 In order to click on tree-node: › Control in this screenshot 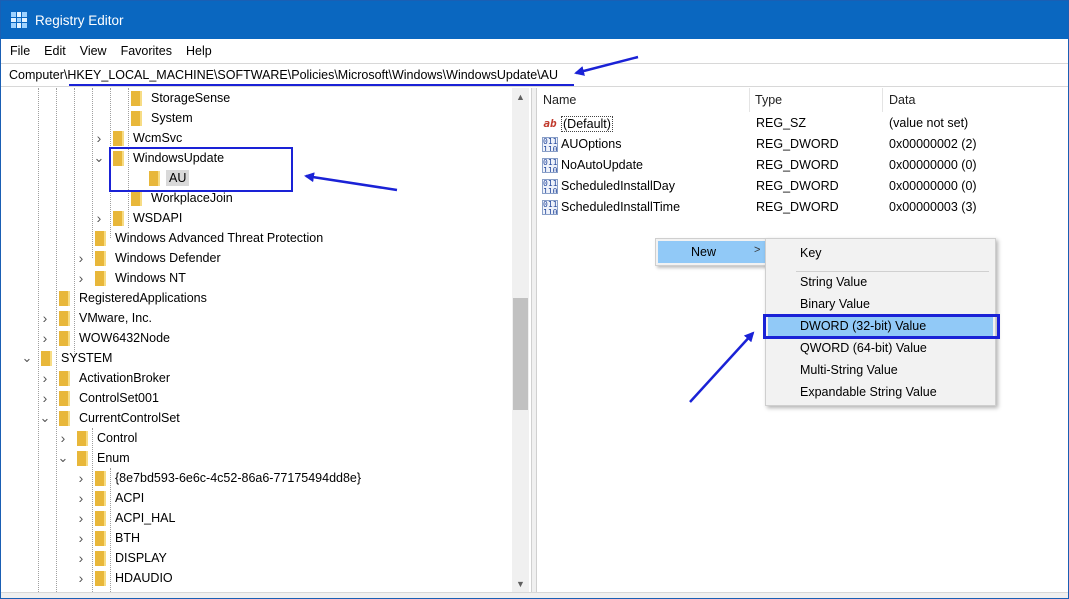, I will do `click(98, 438)`.